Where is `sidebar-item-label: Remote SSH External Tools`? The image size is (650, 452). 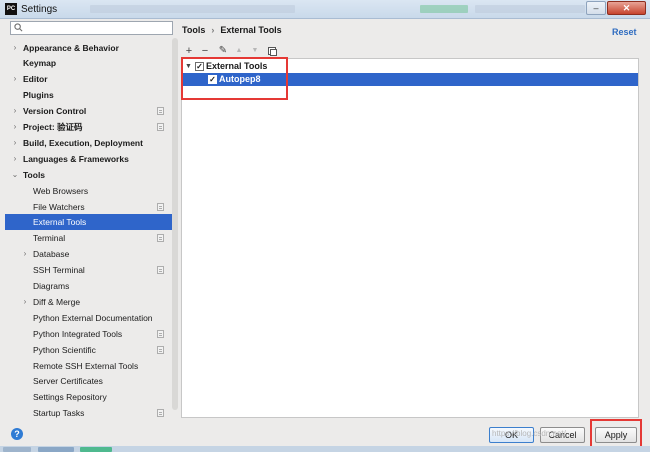 sidebar-item-label: Remote SSH External Tools is located at coordinates (86, 365).